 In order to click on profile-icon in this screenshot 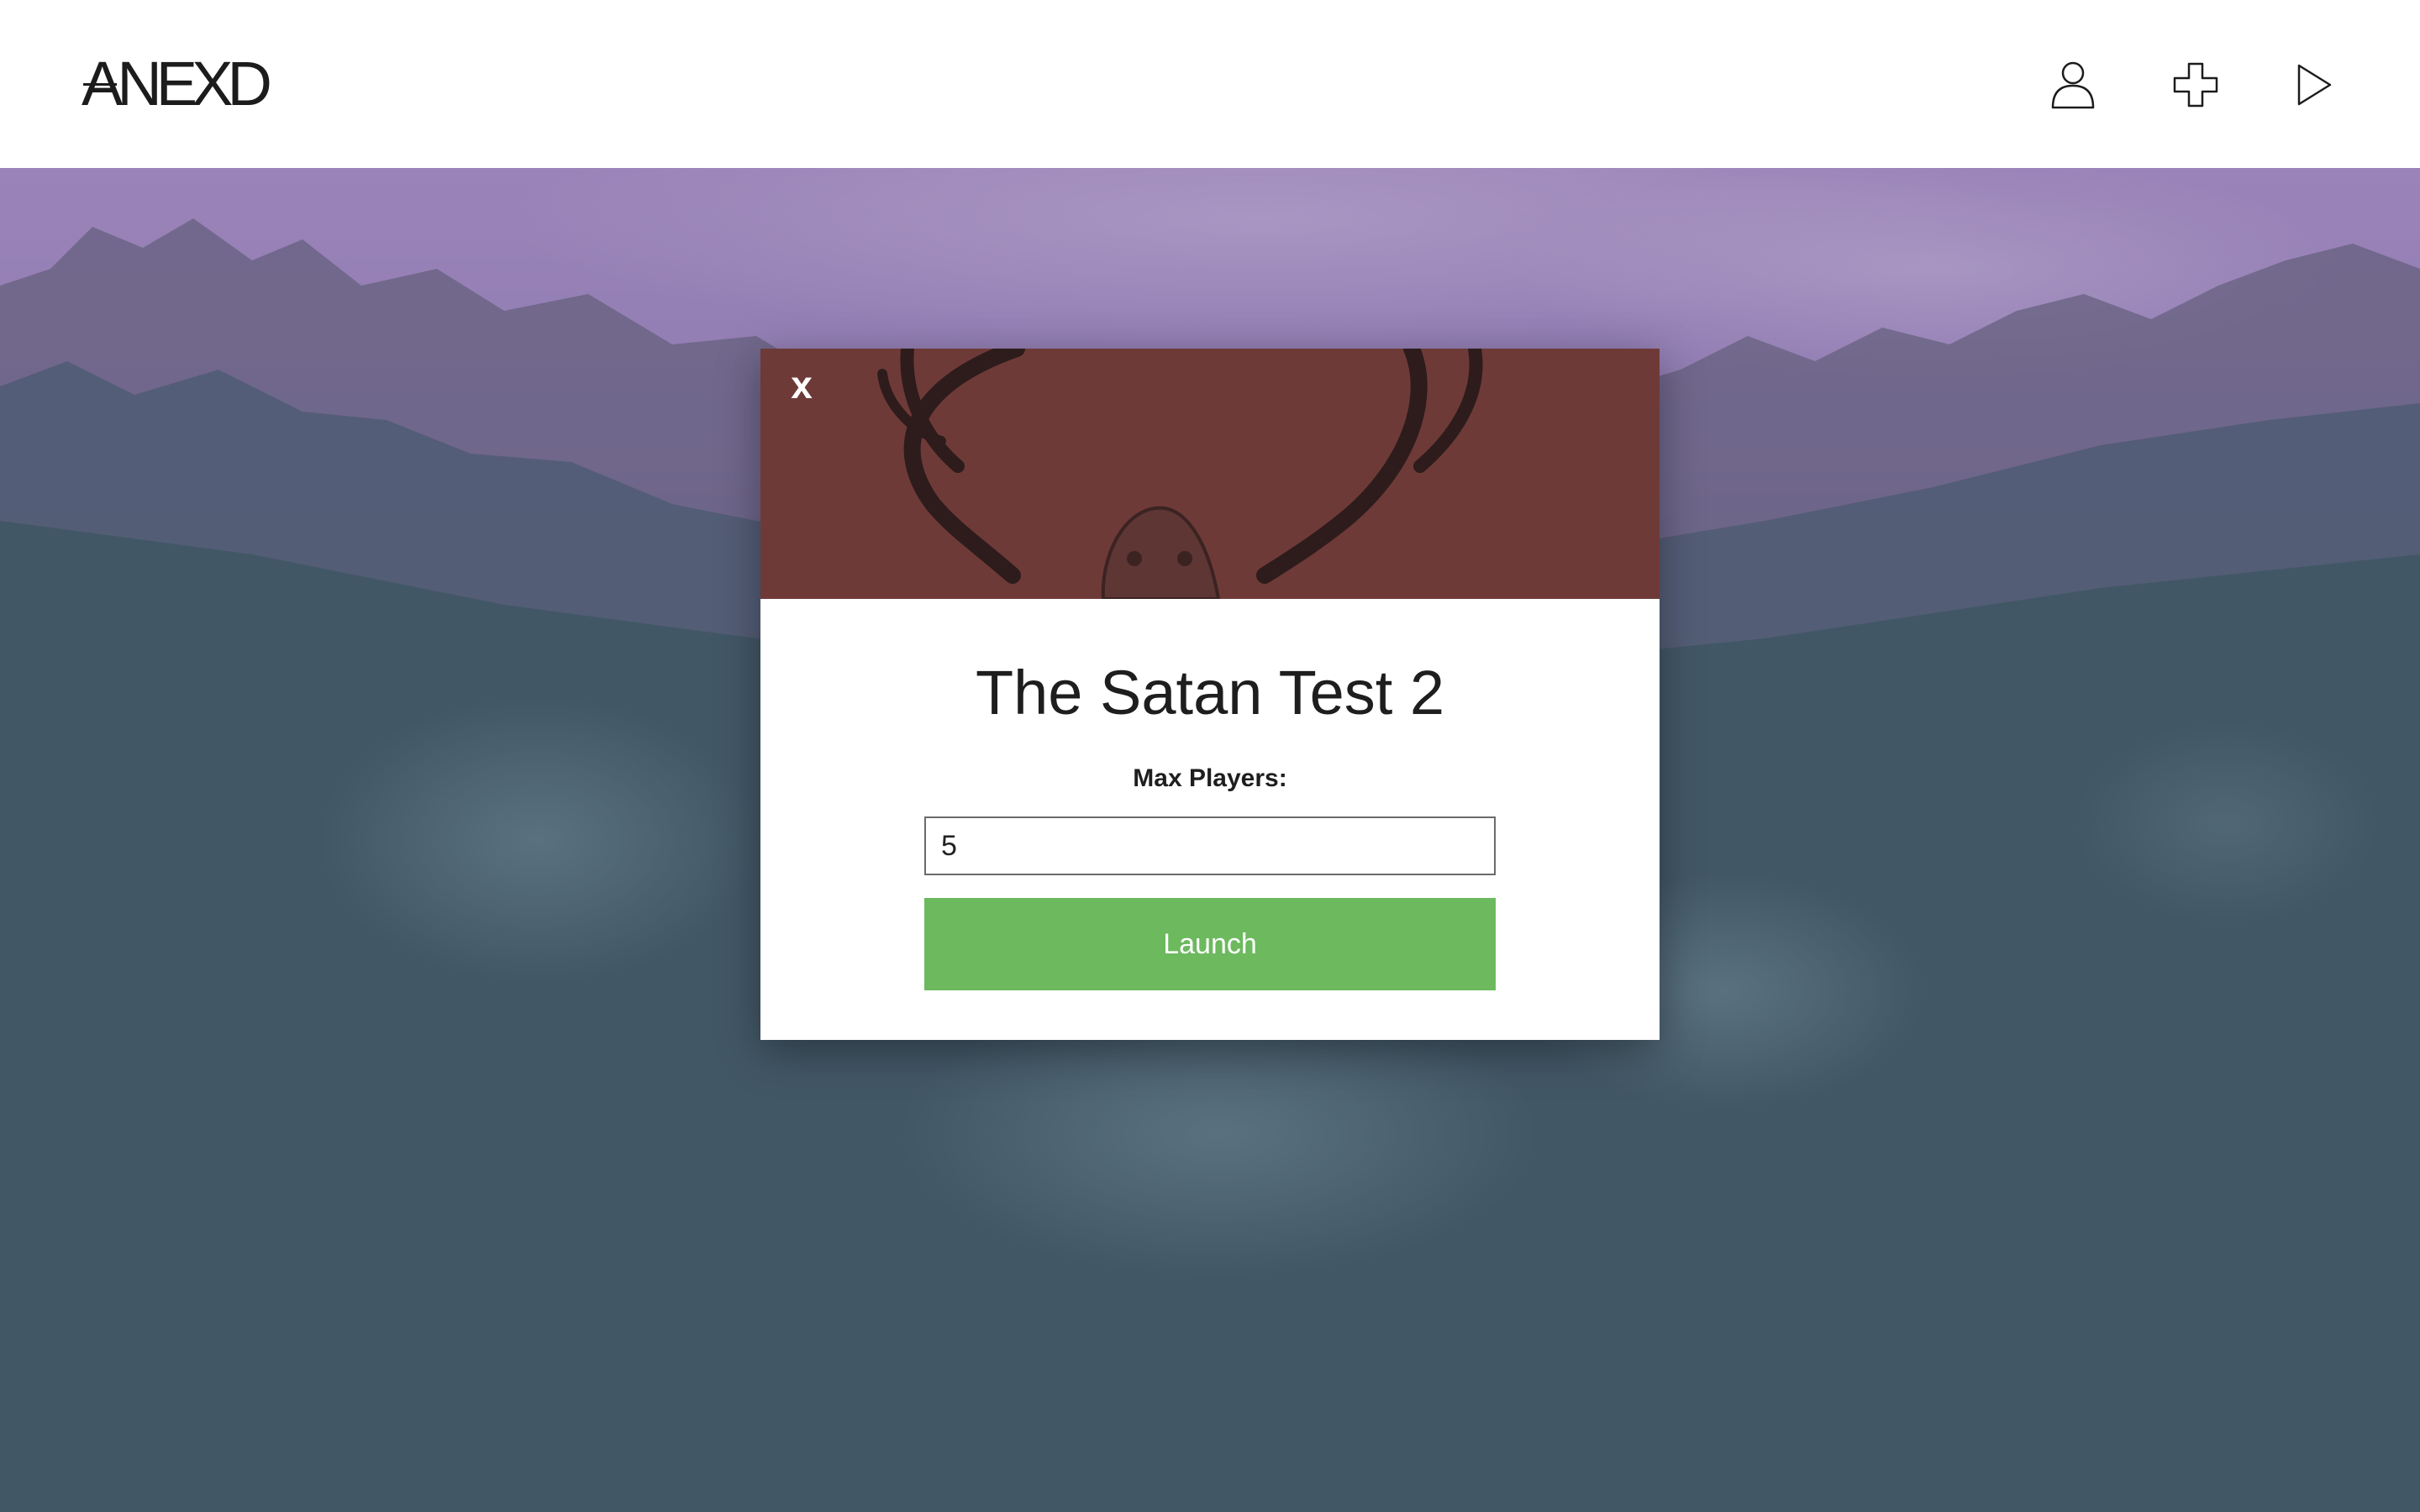, I will do `click(2073, 85)`.